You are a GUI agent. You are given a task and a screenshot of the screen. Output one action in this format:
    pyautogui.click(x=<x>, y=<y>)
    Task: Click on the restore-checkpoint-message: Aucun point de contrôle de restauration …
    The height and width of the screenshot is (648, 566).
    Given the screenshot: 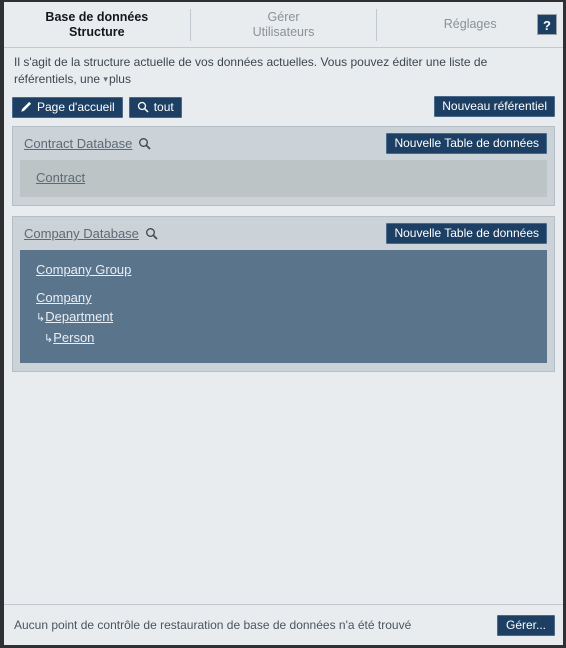 What is the action you would take?
    pyautogui.click(x=213, y=625)
    